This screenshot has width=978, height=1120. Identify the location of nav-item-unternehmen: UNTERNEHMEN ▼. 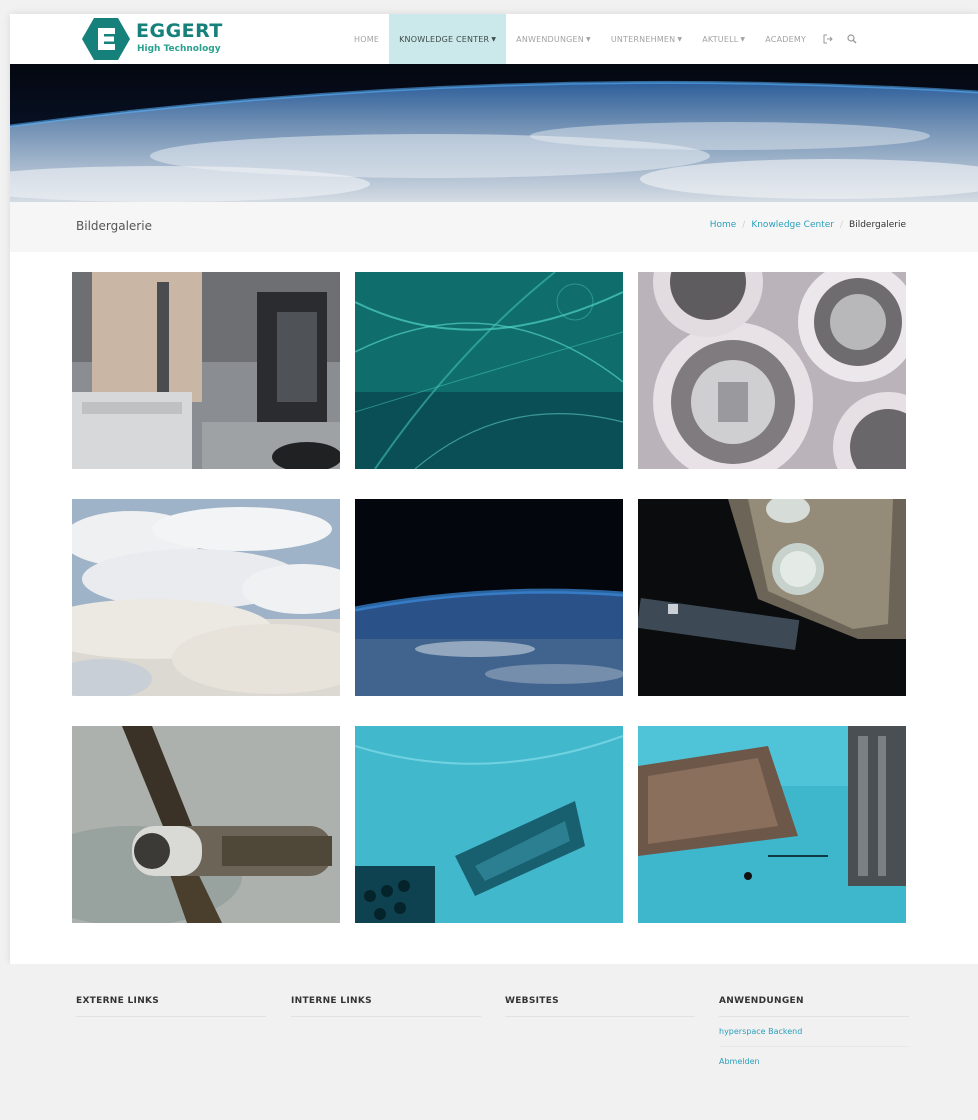
(646, 39).